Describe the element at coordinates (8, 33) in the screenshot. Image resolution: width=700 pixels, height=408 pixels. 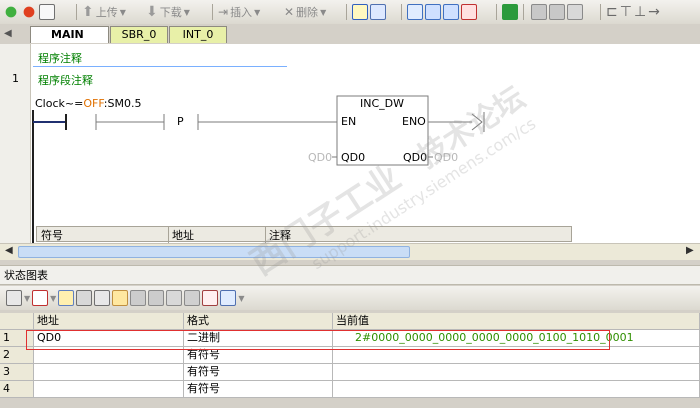
I see `tab-scroll-left-icon: ◀` at that location.